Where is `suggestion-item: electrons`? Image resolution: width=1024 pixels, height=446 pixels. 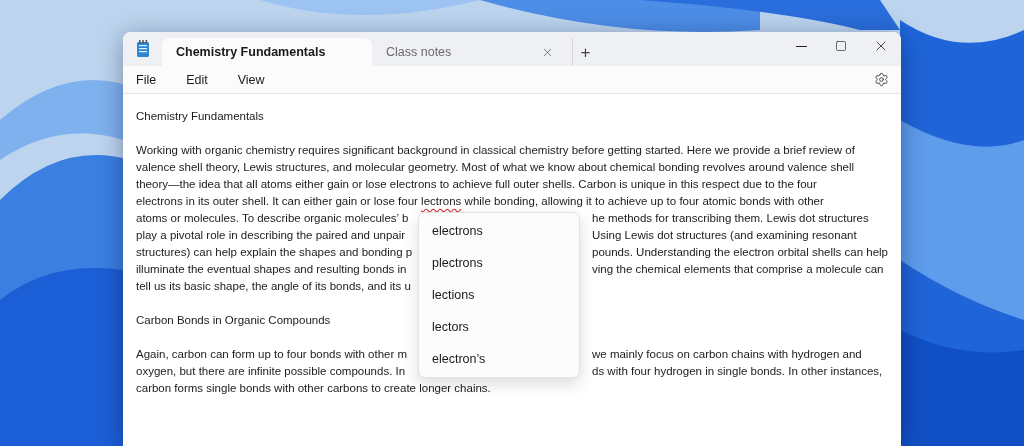 suggestion-item: electrons is located at coordinates (499, 231).